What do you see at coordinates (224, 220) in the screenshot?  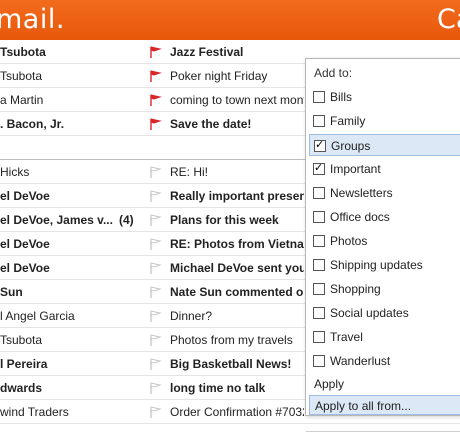 I see `message-subject: Plans for this week` at bounding box center [224, 220].